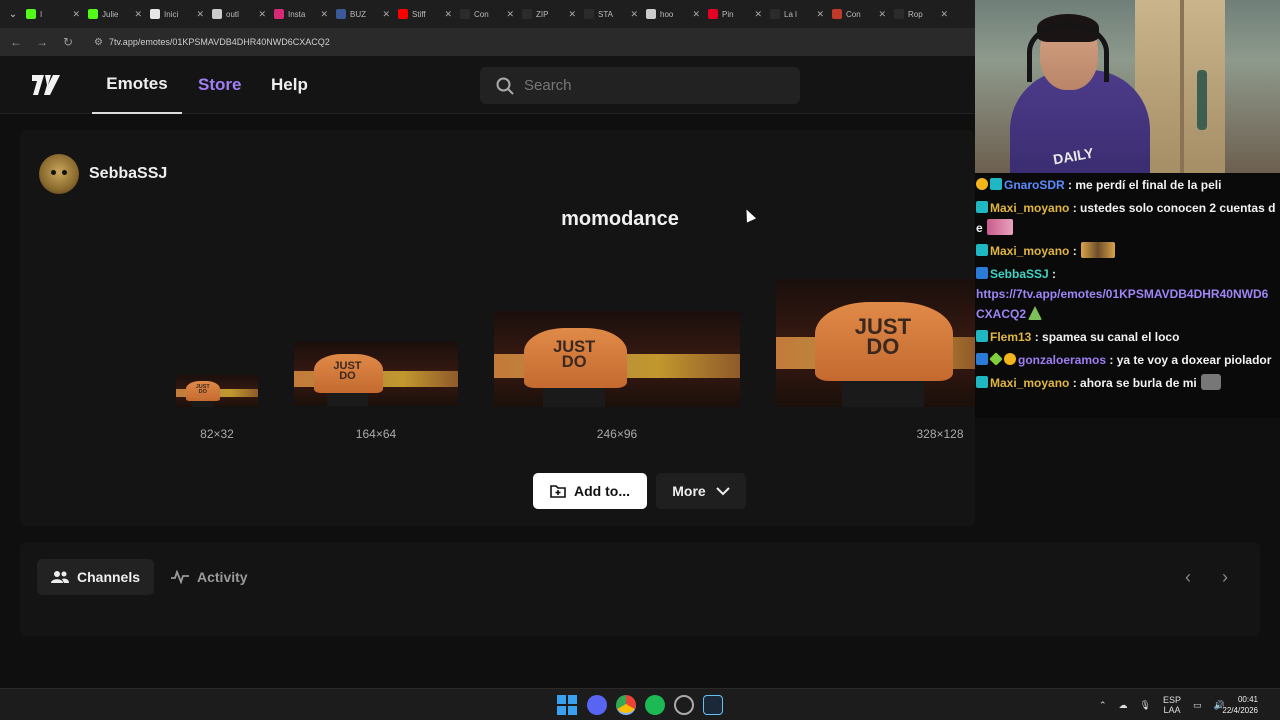  What do you see at coordinates (713, 705) in the screenshot?
I see `steam-icon` at bounding box center [713, 705].